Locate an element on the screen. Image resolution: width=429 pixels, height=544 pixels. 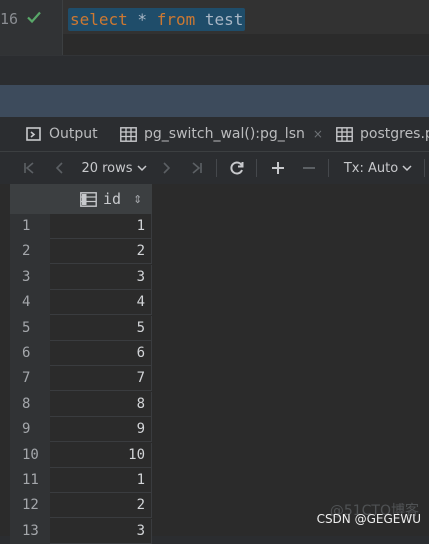
row-number: 13 is located at coordinates (30, 531).